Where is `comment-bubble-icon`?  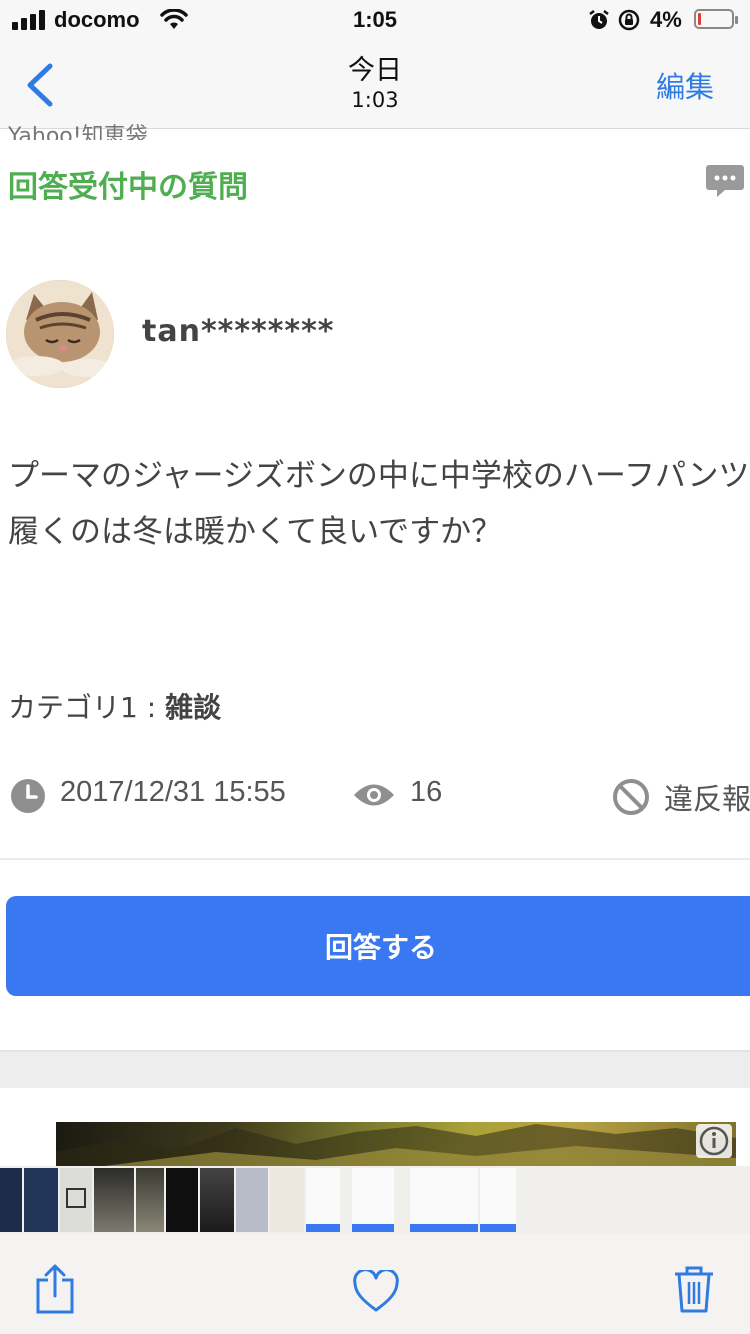
comment-bubble-icon is located at coordinates (725, 181).